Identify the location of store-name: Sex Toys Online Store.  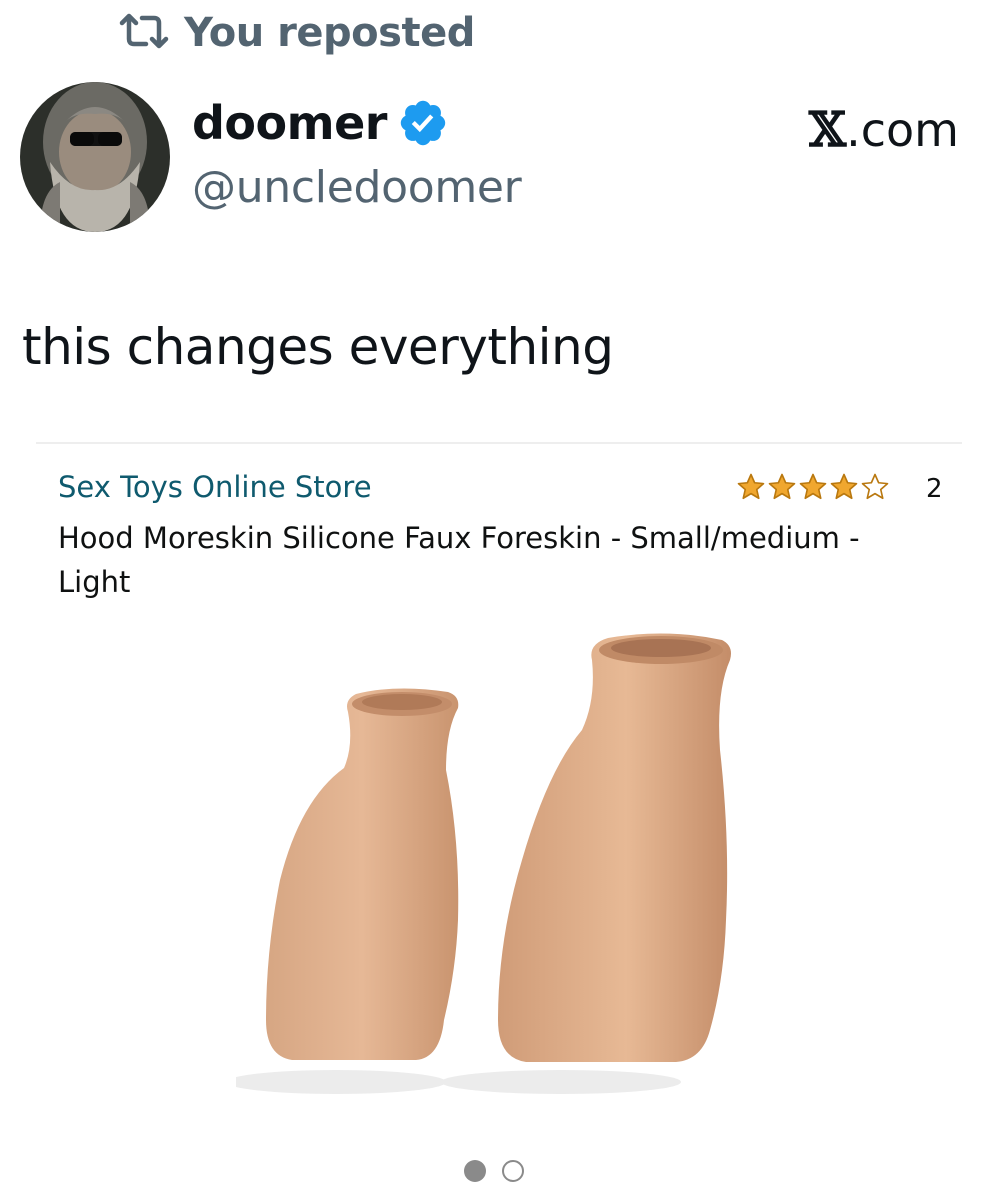
(215, 487).